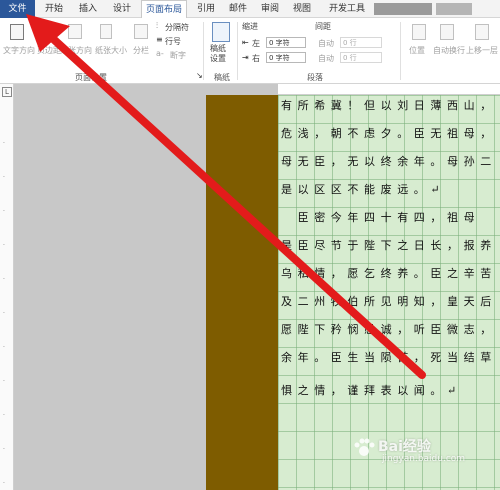 The height and width of the screenshot is (490, 500). Describe the element at coordinates (106, 31) in the screenshot. I see `size-icon` at that location.